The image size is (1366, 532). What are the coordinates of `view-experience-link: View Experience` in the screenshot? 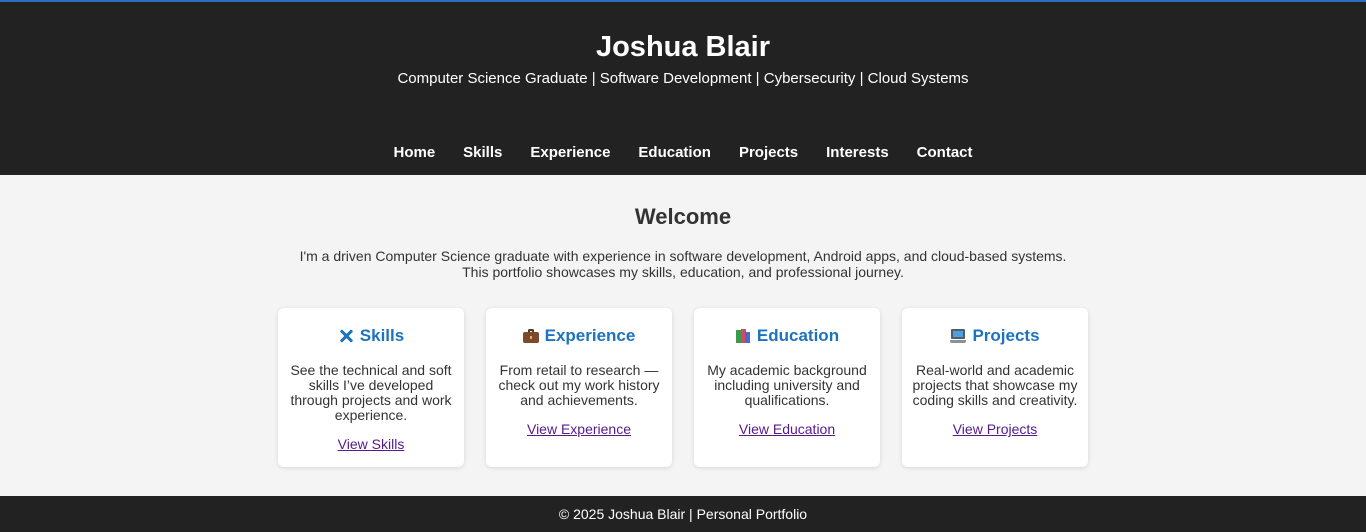 It's located at (579, 429).